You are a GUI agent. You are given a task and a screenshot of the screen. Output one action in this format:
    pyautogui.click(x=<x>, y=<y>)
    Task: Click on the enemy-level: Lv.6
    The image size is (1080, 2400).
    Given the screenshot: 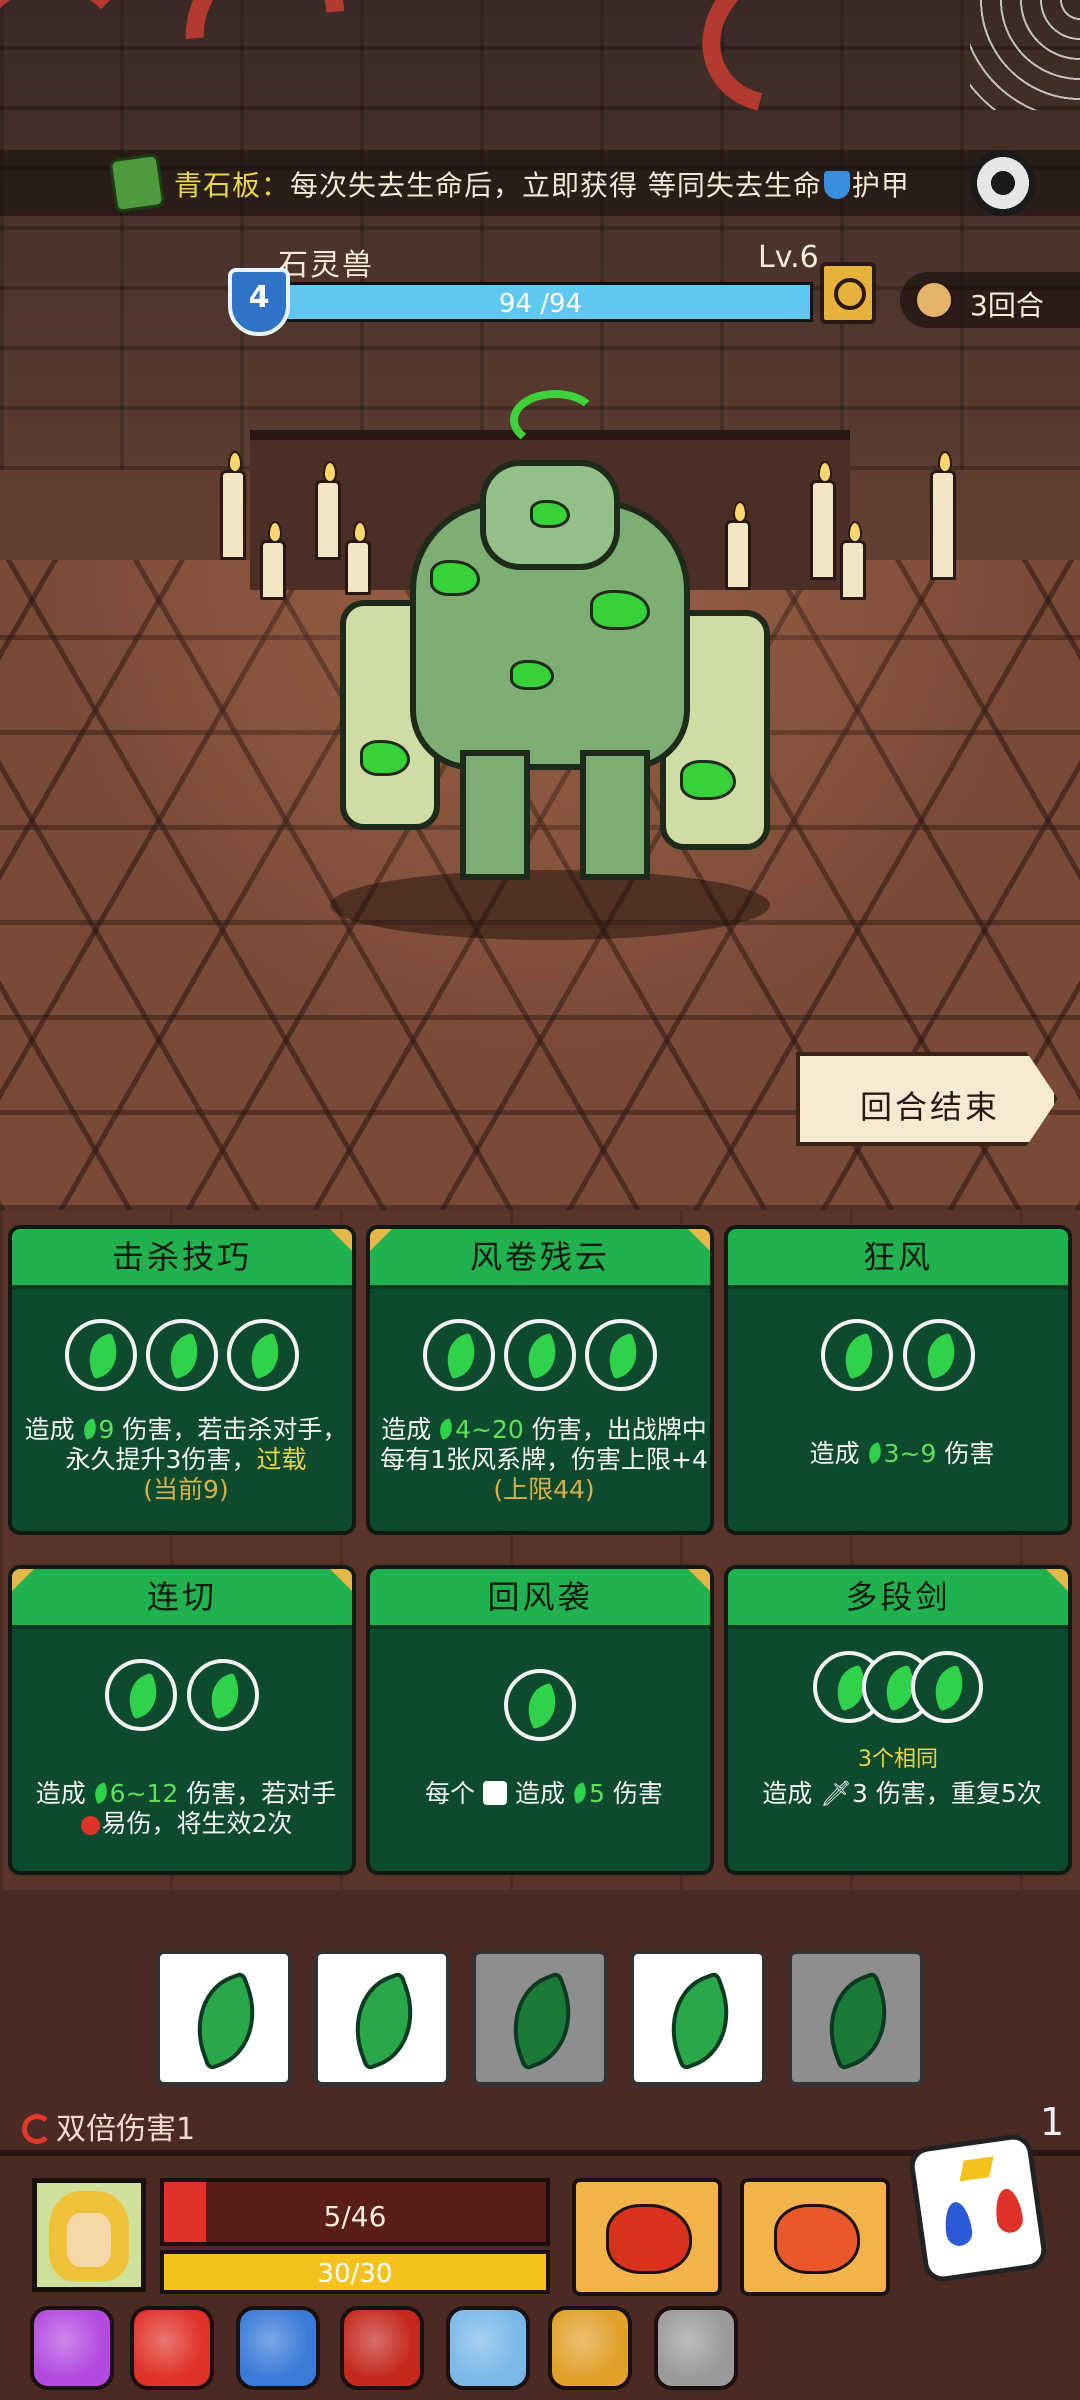 What is the action you would take?
    pyautogui.click(x=788, y=257)
    